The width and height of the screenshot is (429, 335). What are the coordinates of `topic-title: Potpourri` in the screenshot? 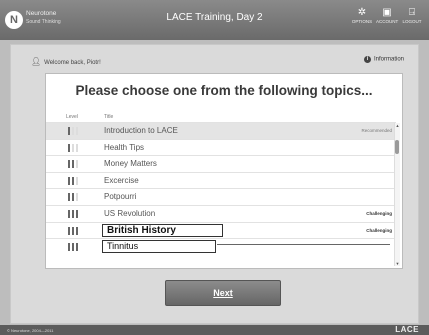 It's located at (120, 197).